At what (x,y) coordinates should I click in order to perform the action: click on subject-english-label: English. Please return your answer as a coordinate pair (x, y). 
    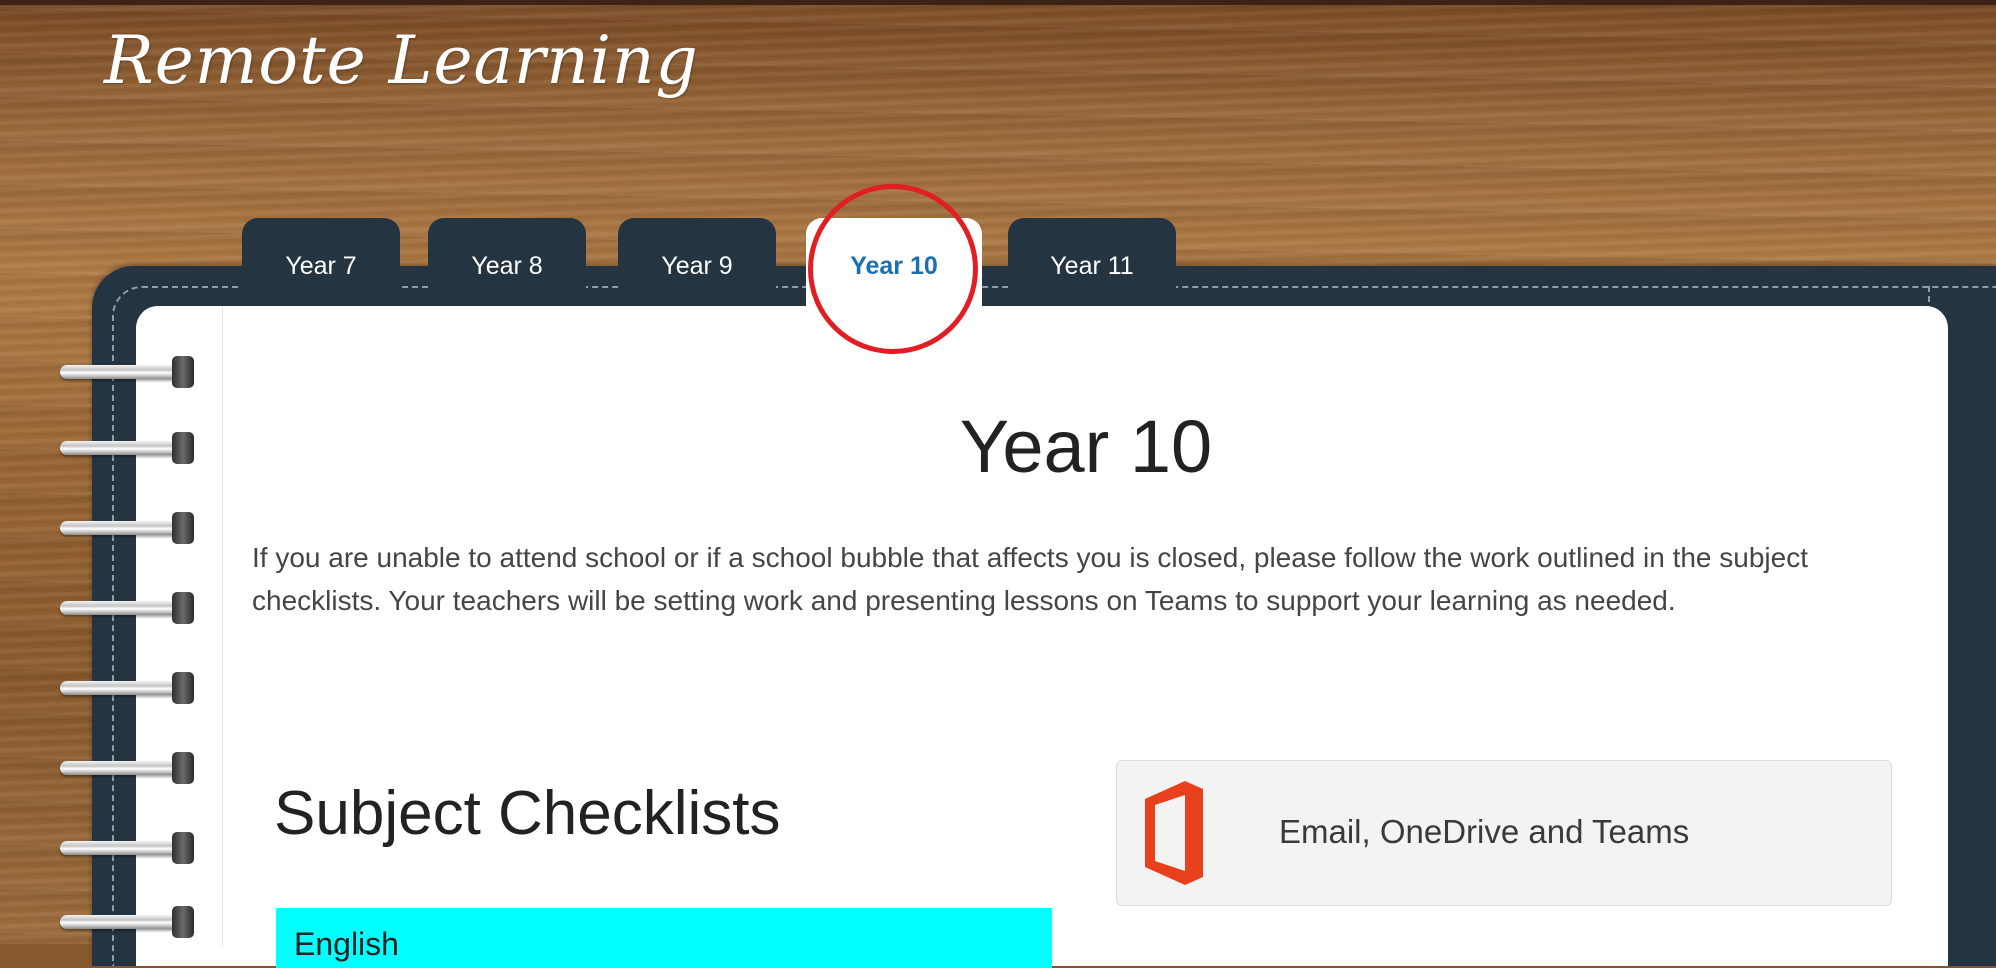
    Looking at the image, I should click on (346, 944).